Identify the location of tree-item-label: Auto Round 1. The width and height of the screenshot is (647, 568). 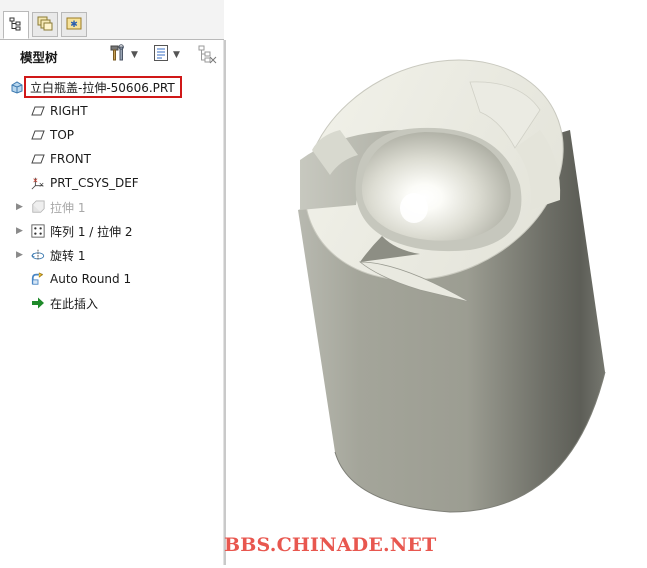
(91, 279).